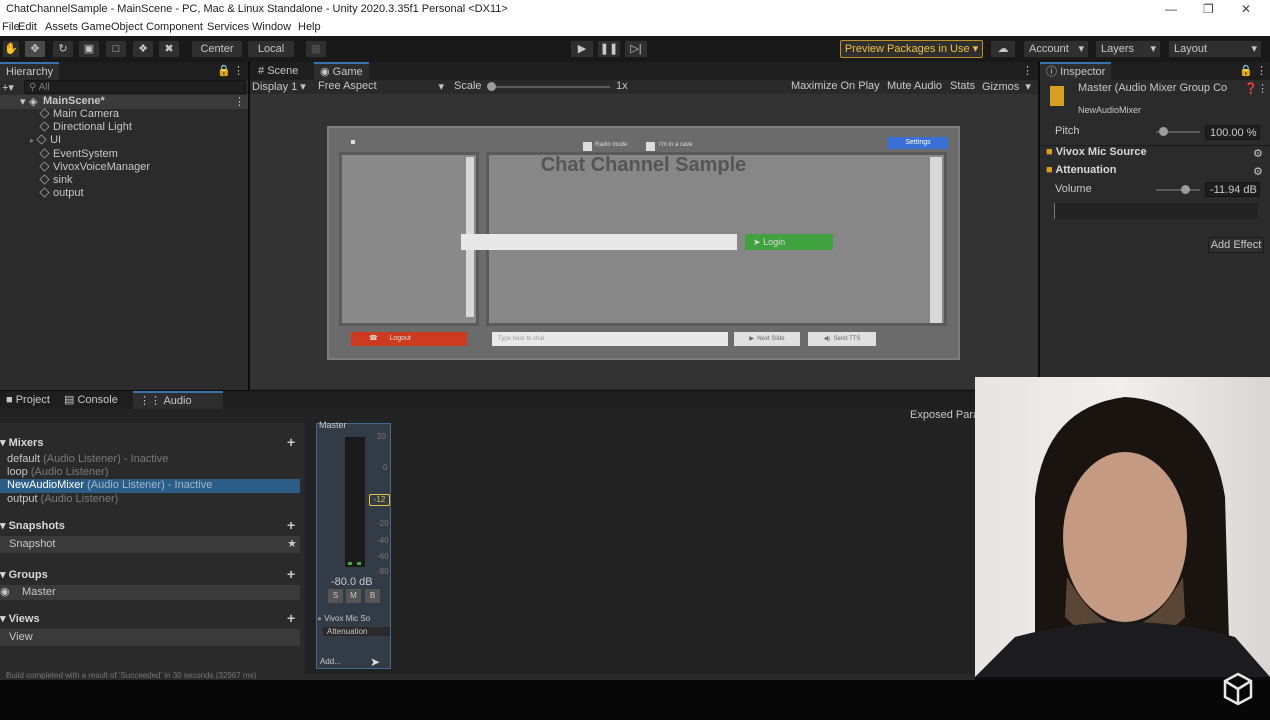 Image resolution: width=1270 pixels, height=720 pixels. Describe the element at coordinates (335, 596) in the screenshot. I see `solo-button: S` at that location.